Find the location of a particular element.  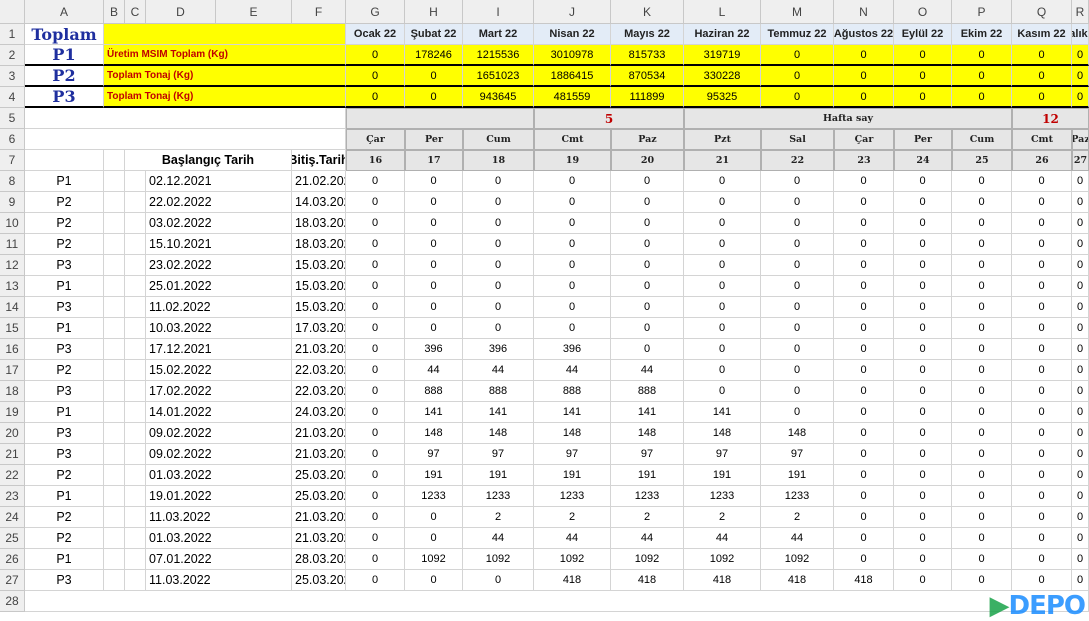

value-cell: 418 is located at coordinates (647, 580).